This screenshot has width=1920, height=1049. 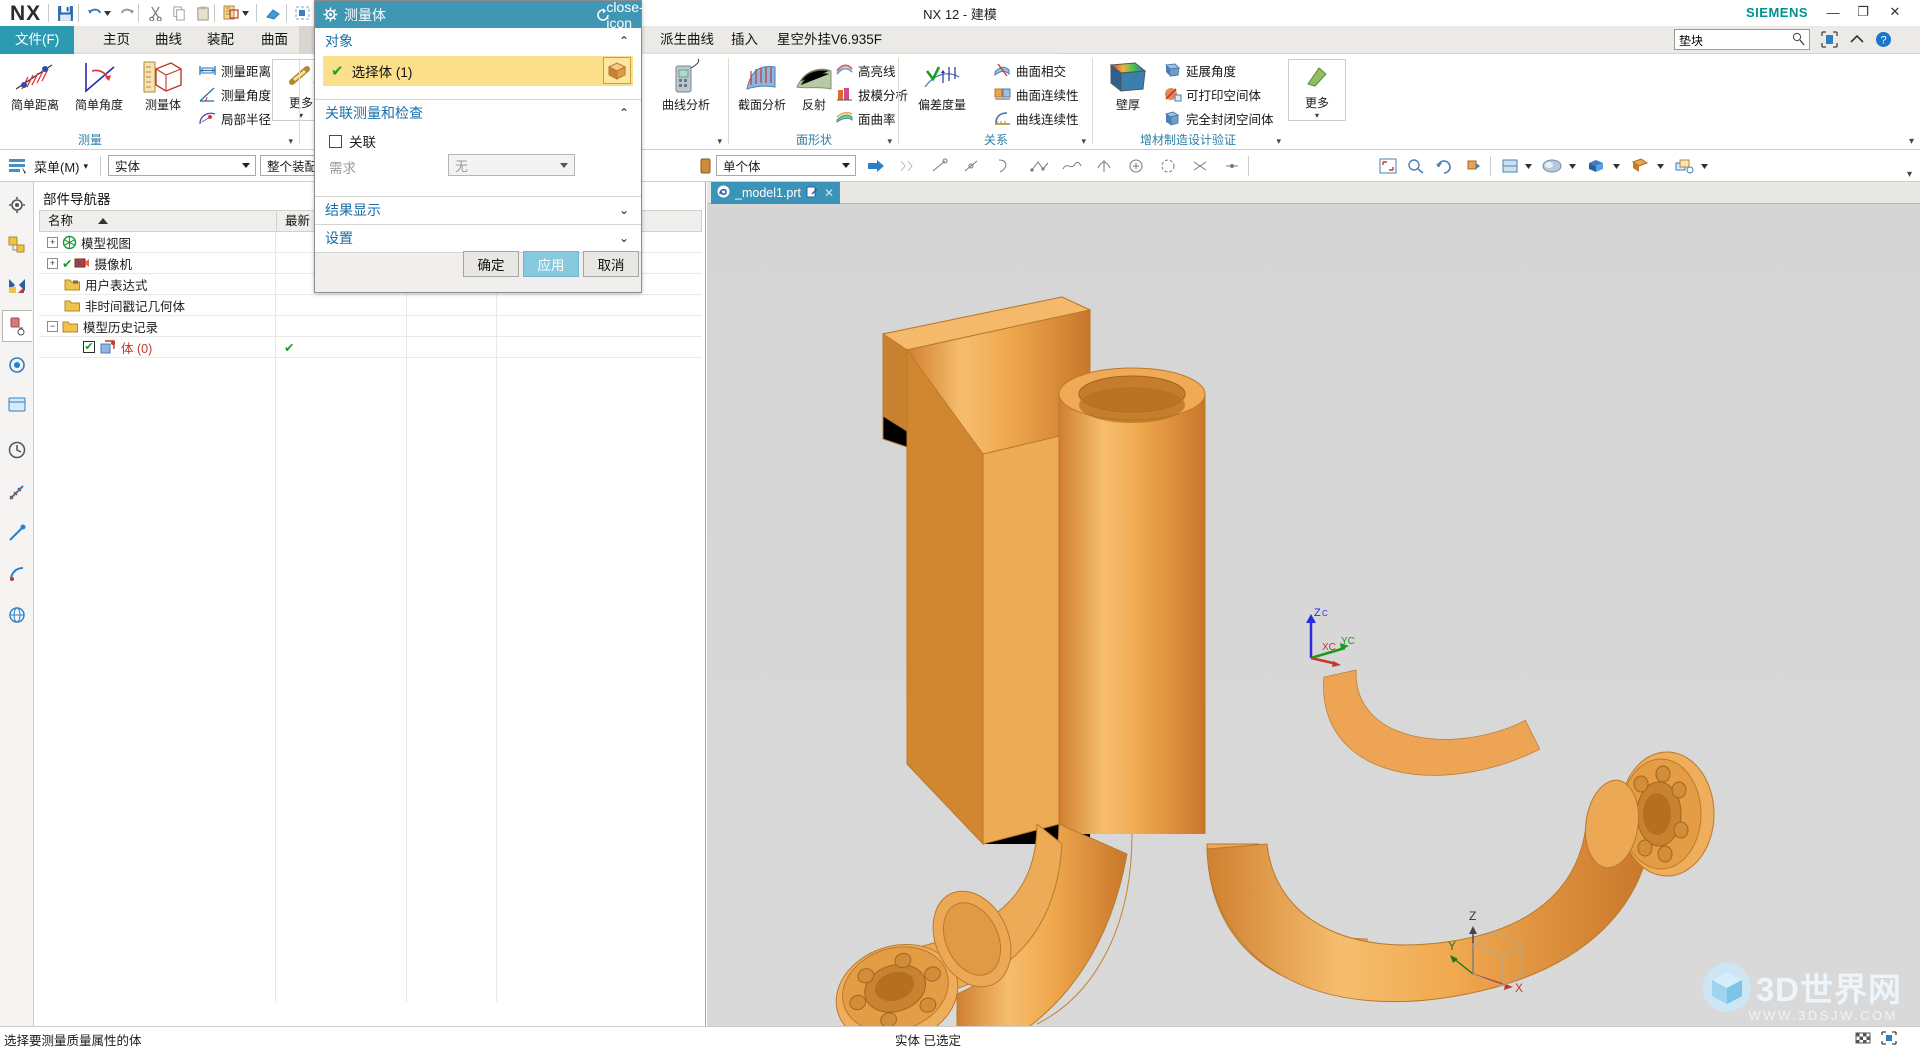 What do you see at coordinates (233, 94) in the screenshot?
I see `ribbon-button-measure-angle: 测量角度` at bounding box center [233, 94].